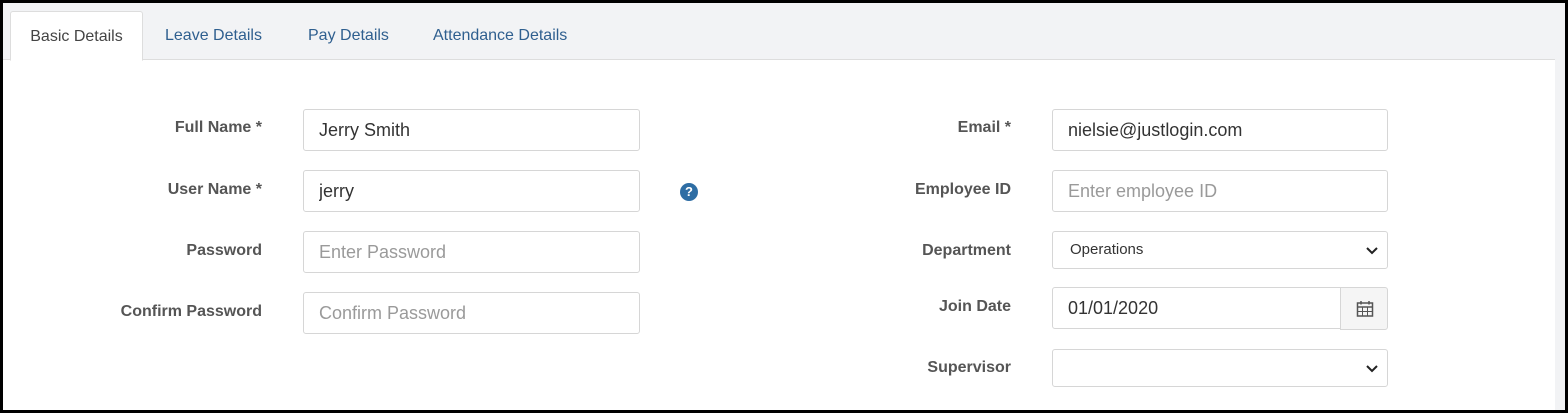 This screenshot has width=1568, height=413. I want to click on full-name-input, so click(471, 130).